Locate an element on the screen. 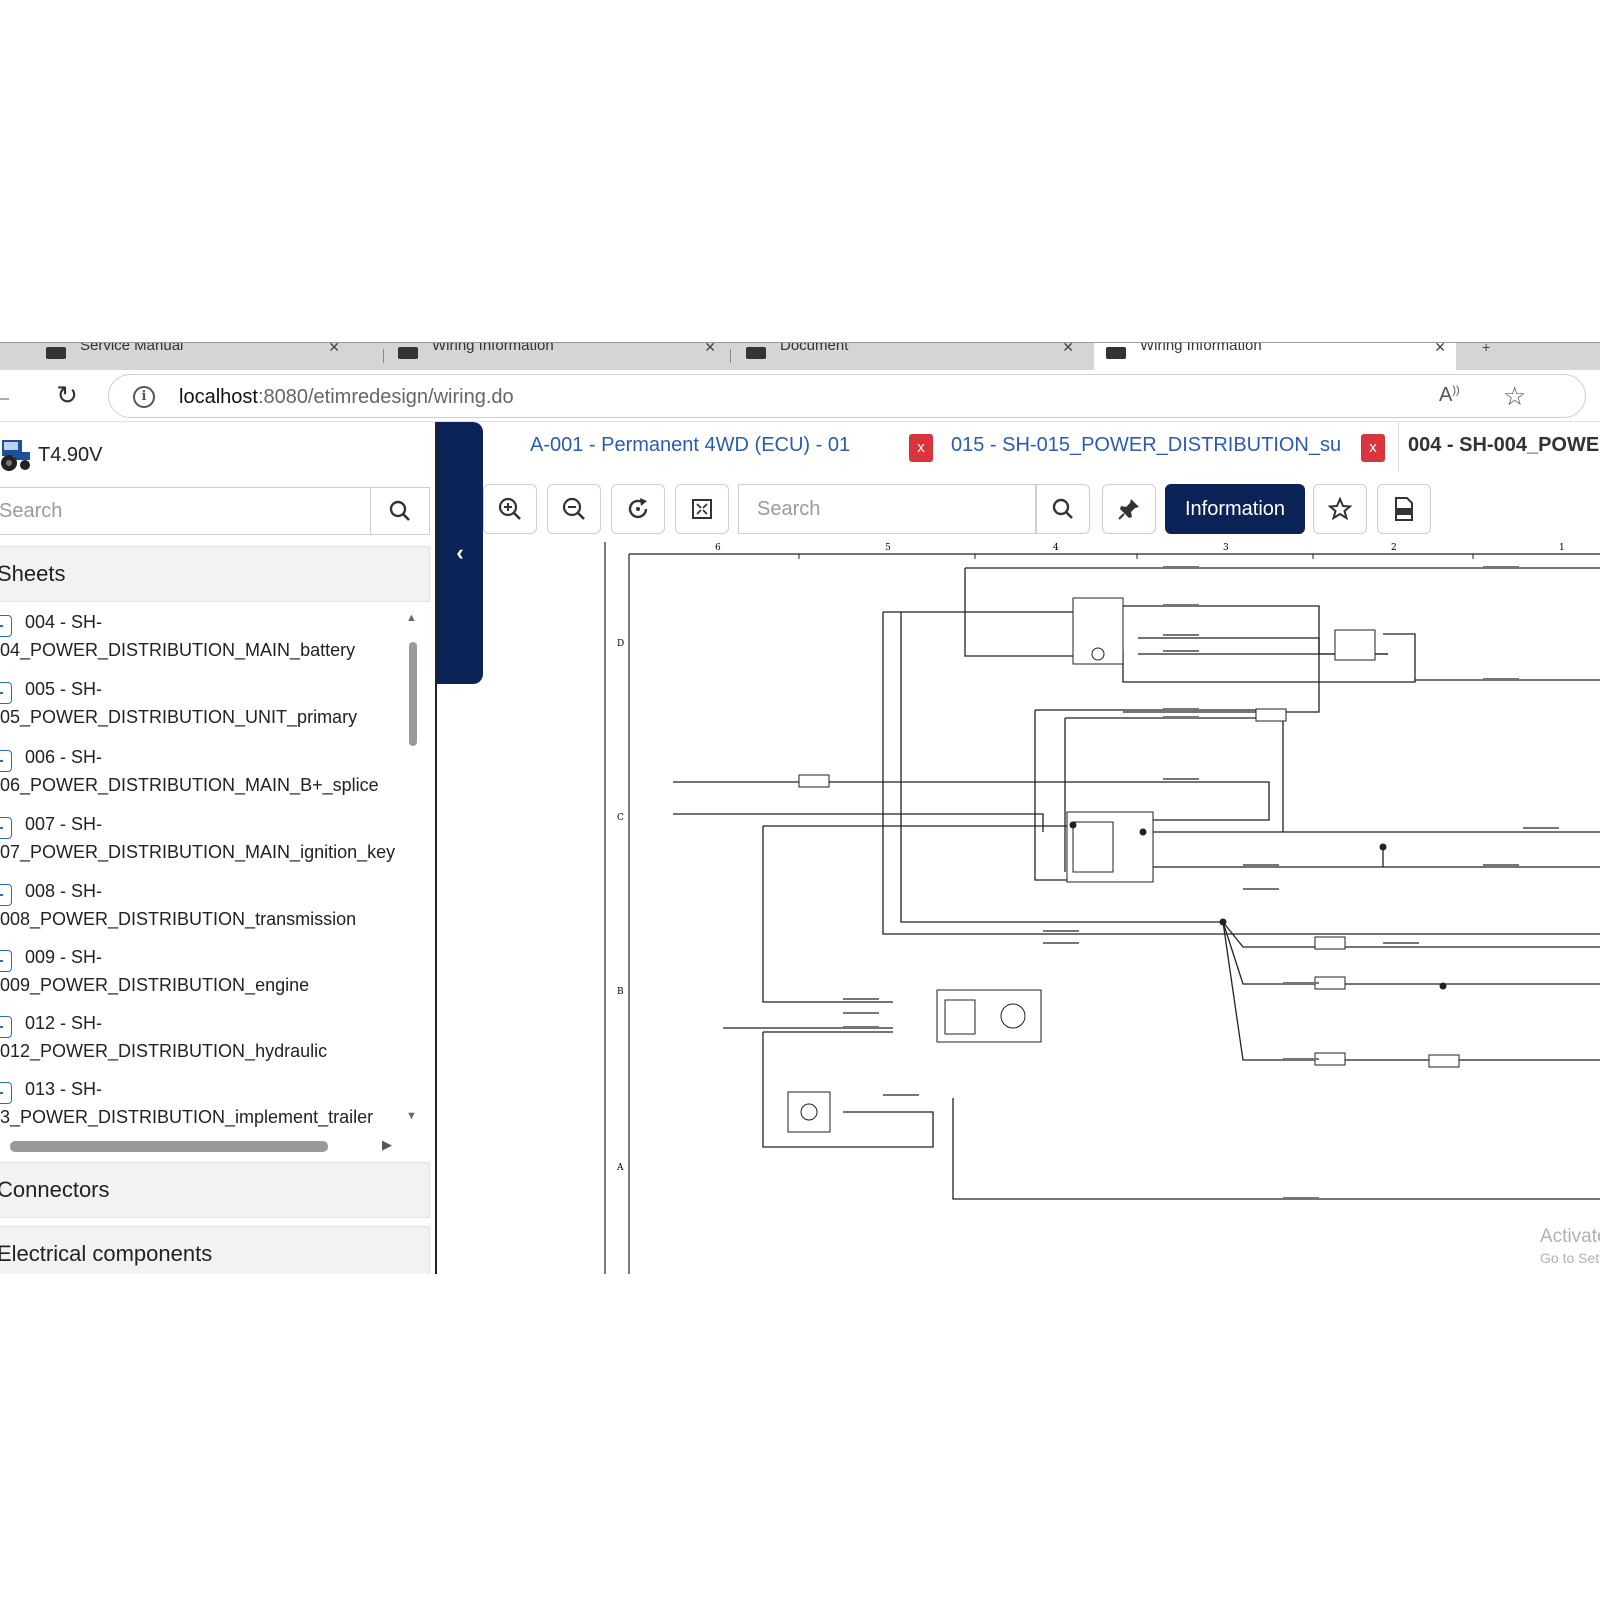 This screenshot has height=1600, width=1600. sheet-item: 009 - SH- 009_POWER_DISTRIBUTION_engine is located at coordinates (203, 978).